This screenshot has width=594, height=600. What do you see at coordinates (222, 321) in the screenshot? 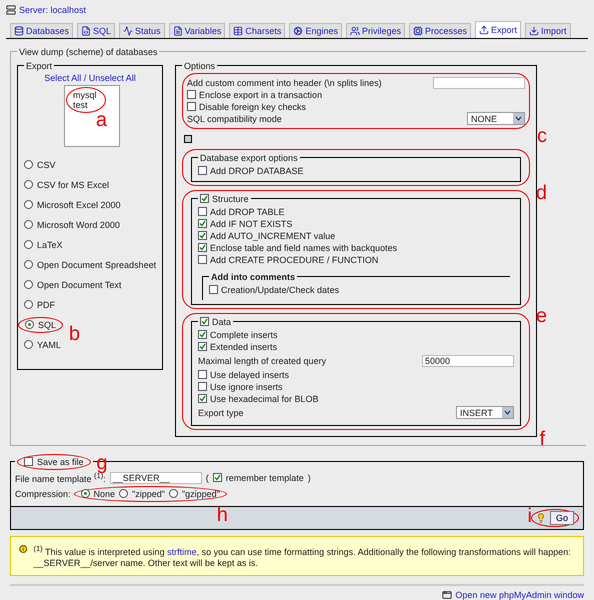
I see `section-title: Data` at bounding box center [222, 321].